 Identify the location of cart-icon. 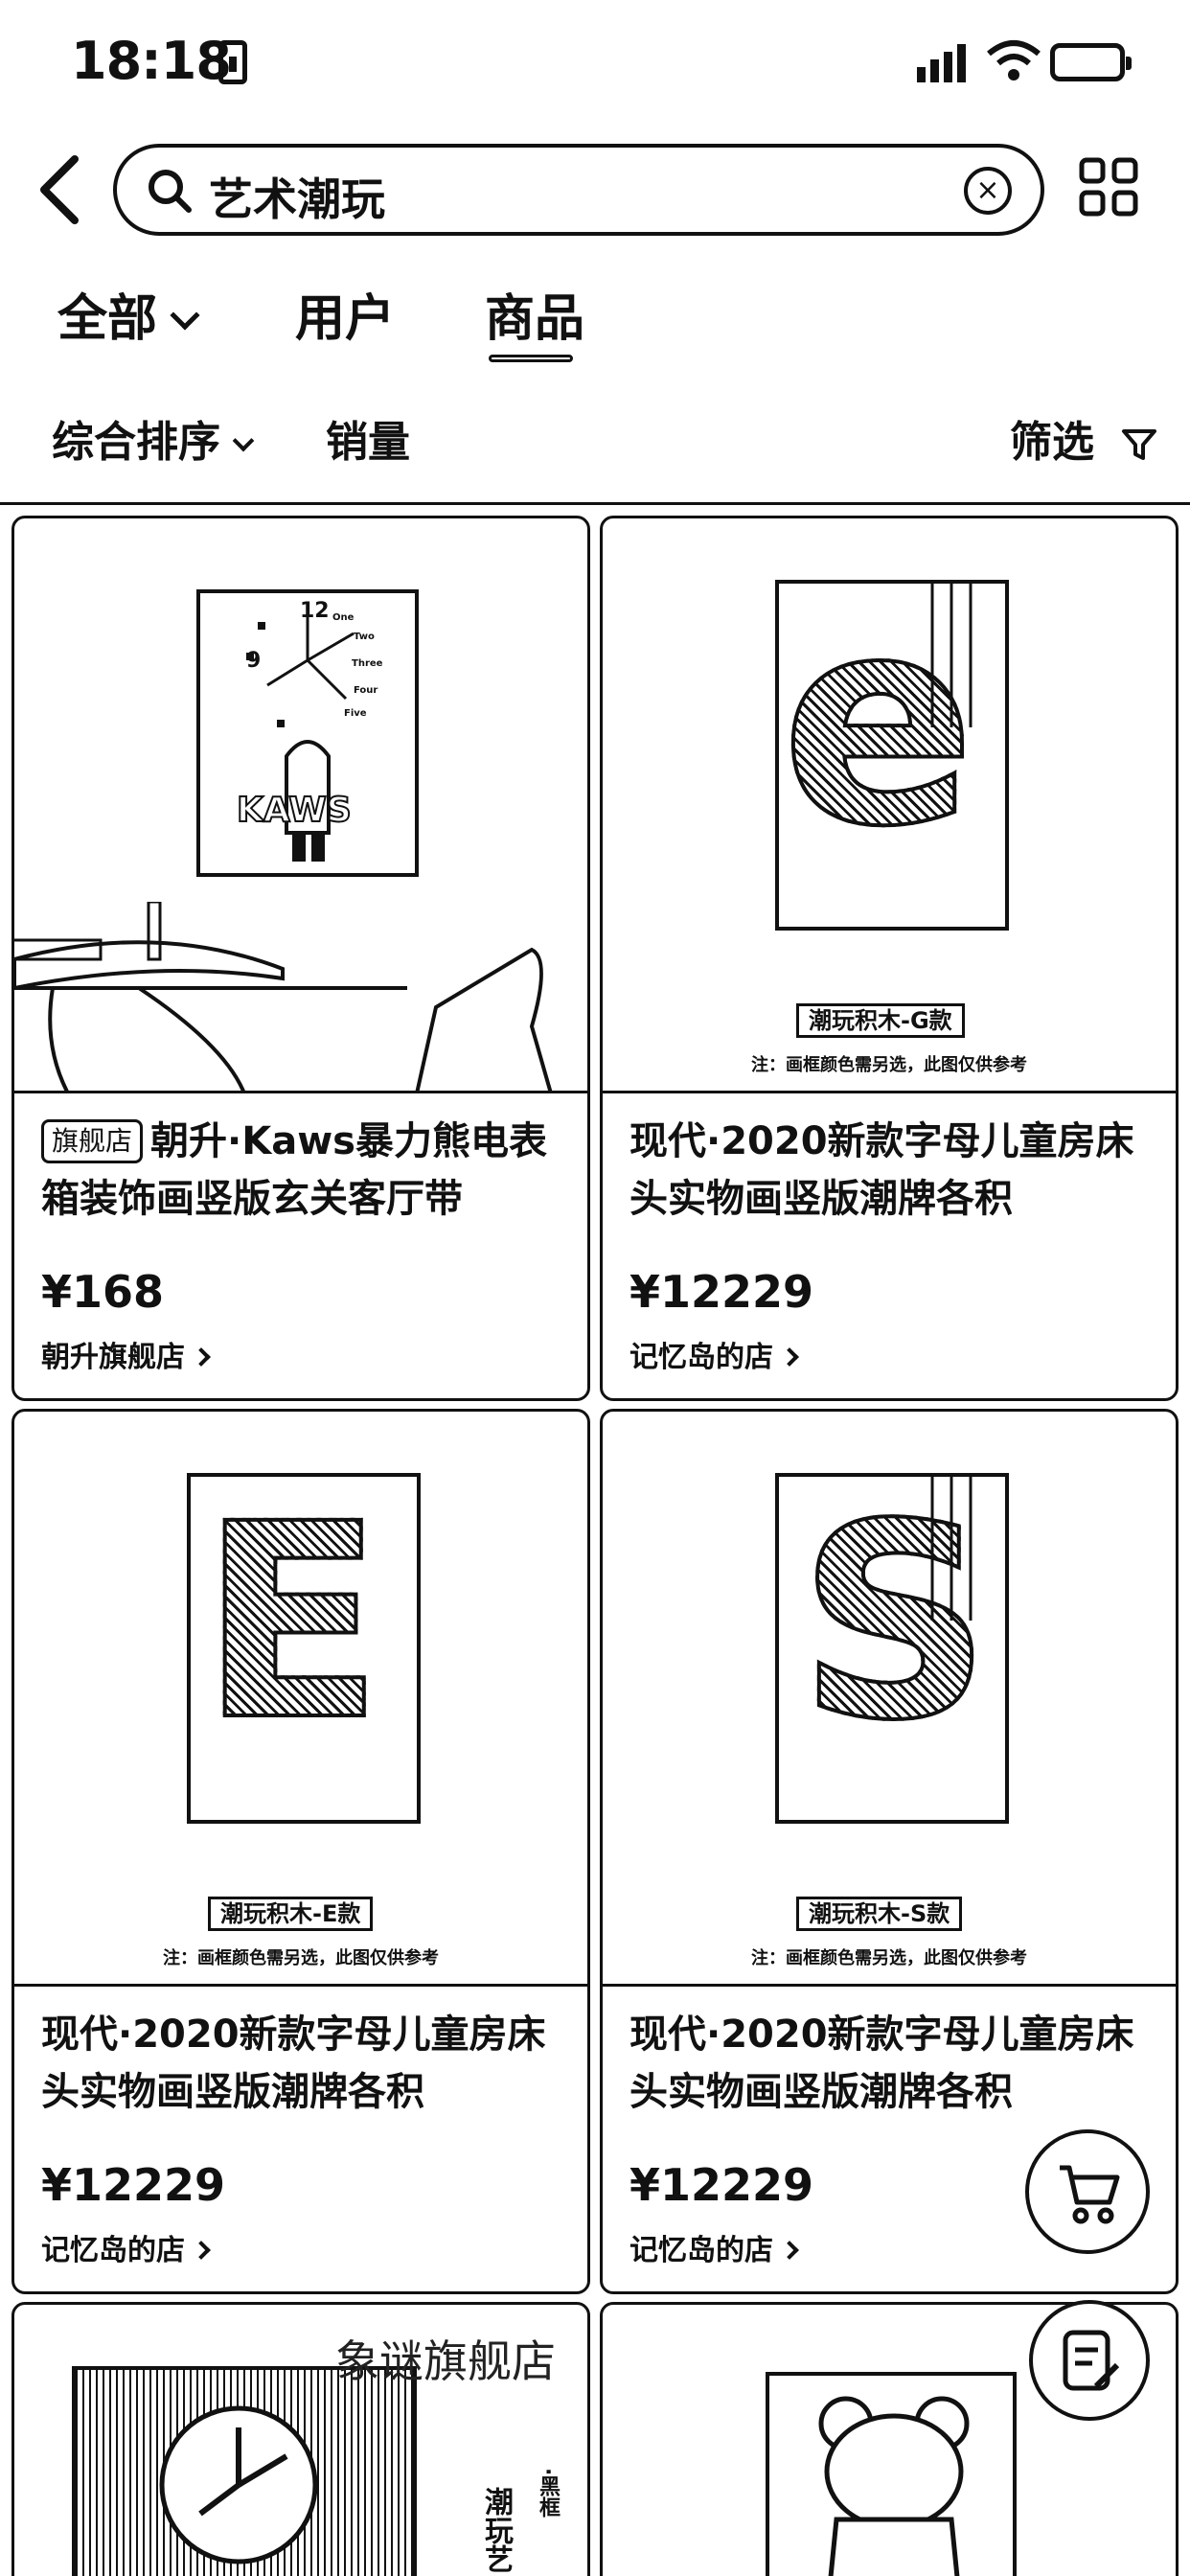
(1090, 2194).